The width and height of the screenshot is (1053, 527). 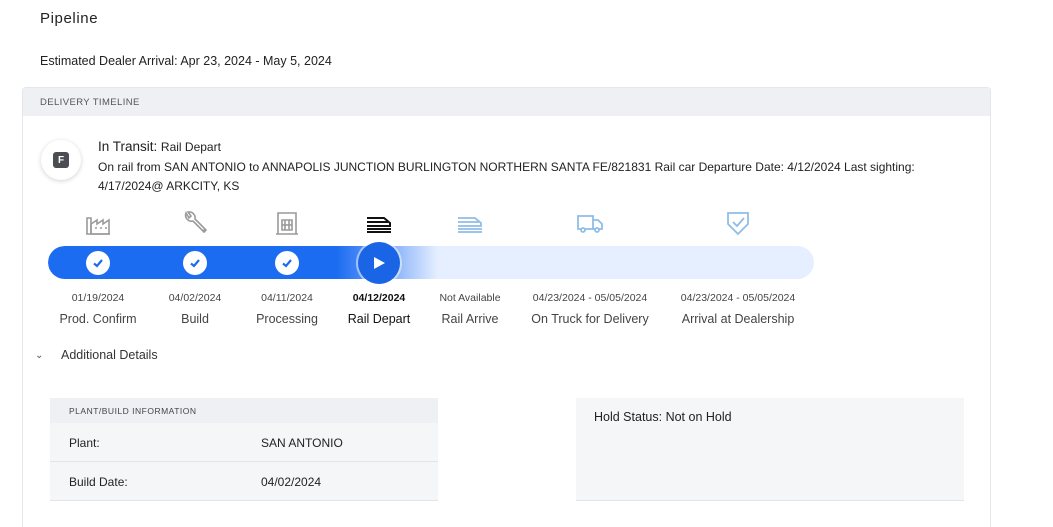 I want to click on factory-icon, so click(x=98, y=223).